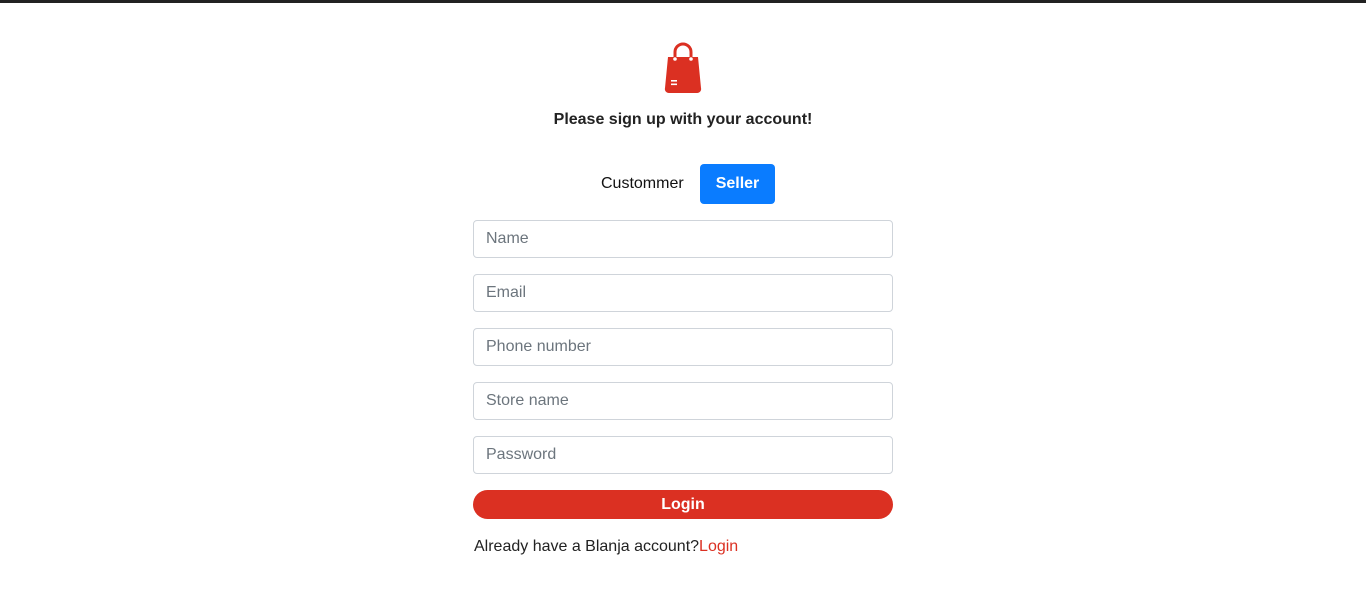 This screenshot has width=1366, height=607. I want to click on footer-prompt-text: Already have a Blanja account?, so click(587, 546).